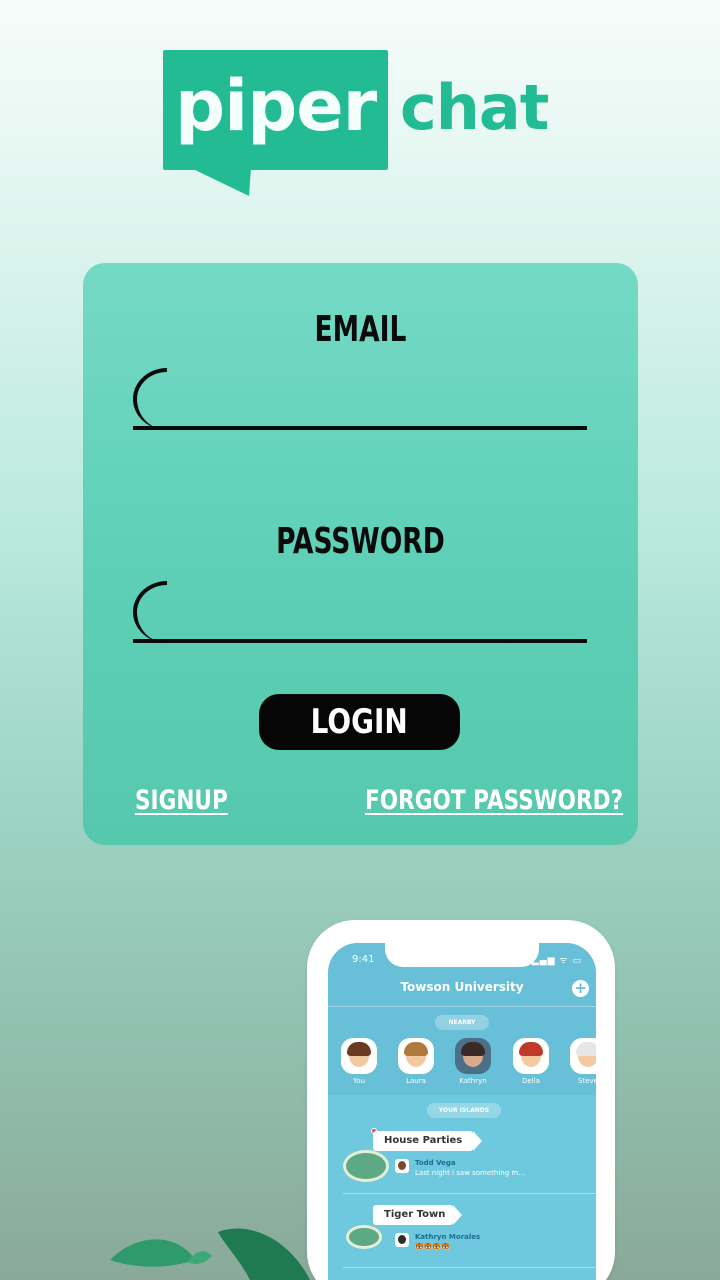 This screenshot has height=1280, width=720. What do you see at coordinates (359, 1081) in the screenshot?
I see `avatar-name: You` at bounding box center [359, 1081].